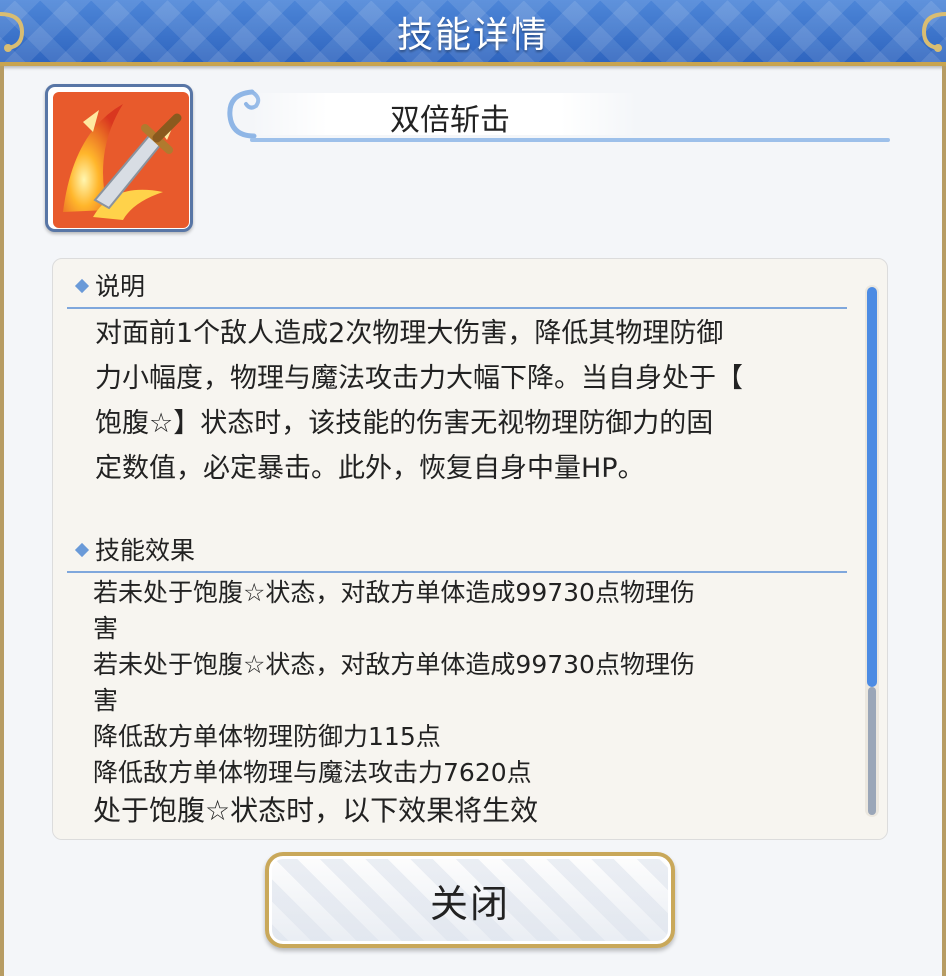 The height and width of the screenshot is (976, 946). Describe the element at coordinates (469, 903) in the screenshot. I see `close-button-label: 关闭` at that location.